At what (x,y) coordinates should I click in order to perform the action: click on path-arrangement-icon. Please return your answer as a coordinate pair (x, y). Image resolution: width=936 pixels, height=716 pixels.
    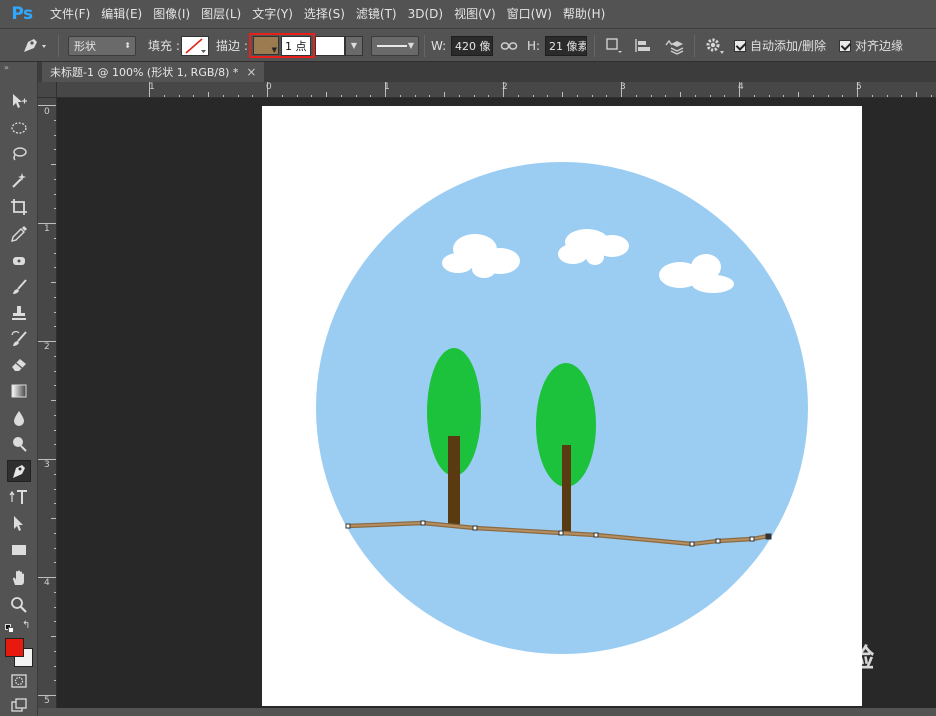
    Looking at the image, I should click on (674, 46).